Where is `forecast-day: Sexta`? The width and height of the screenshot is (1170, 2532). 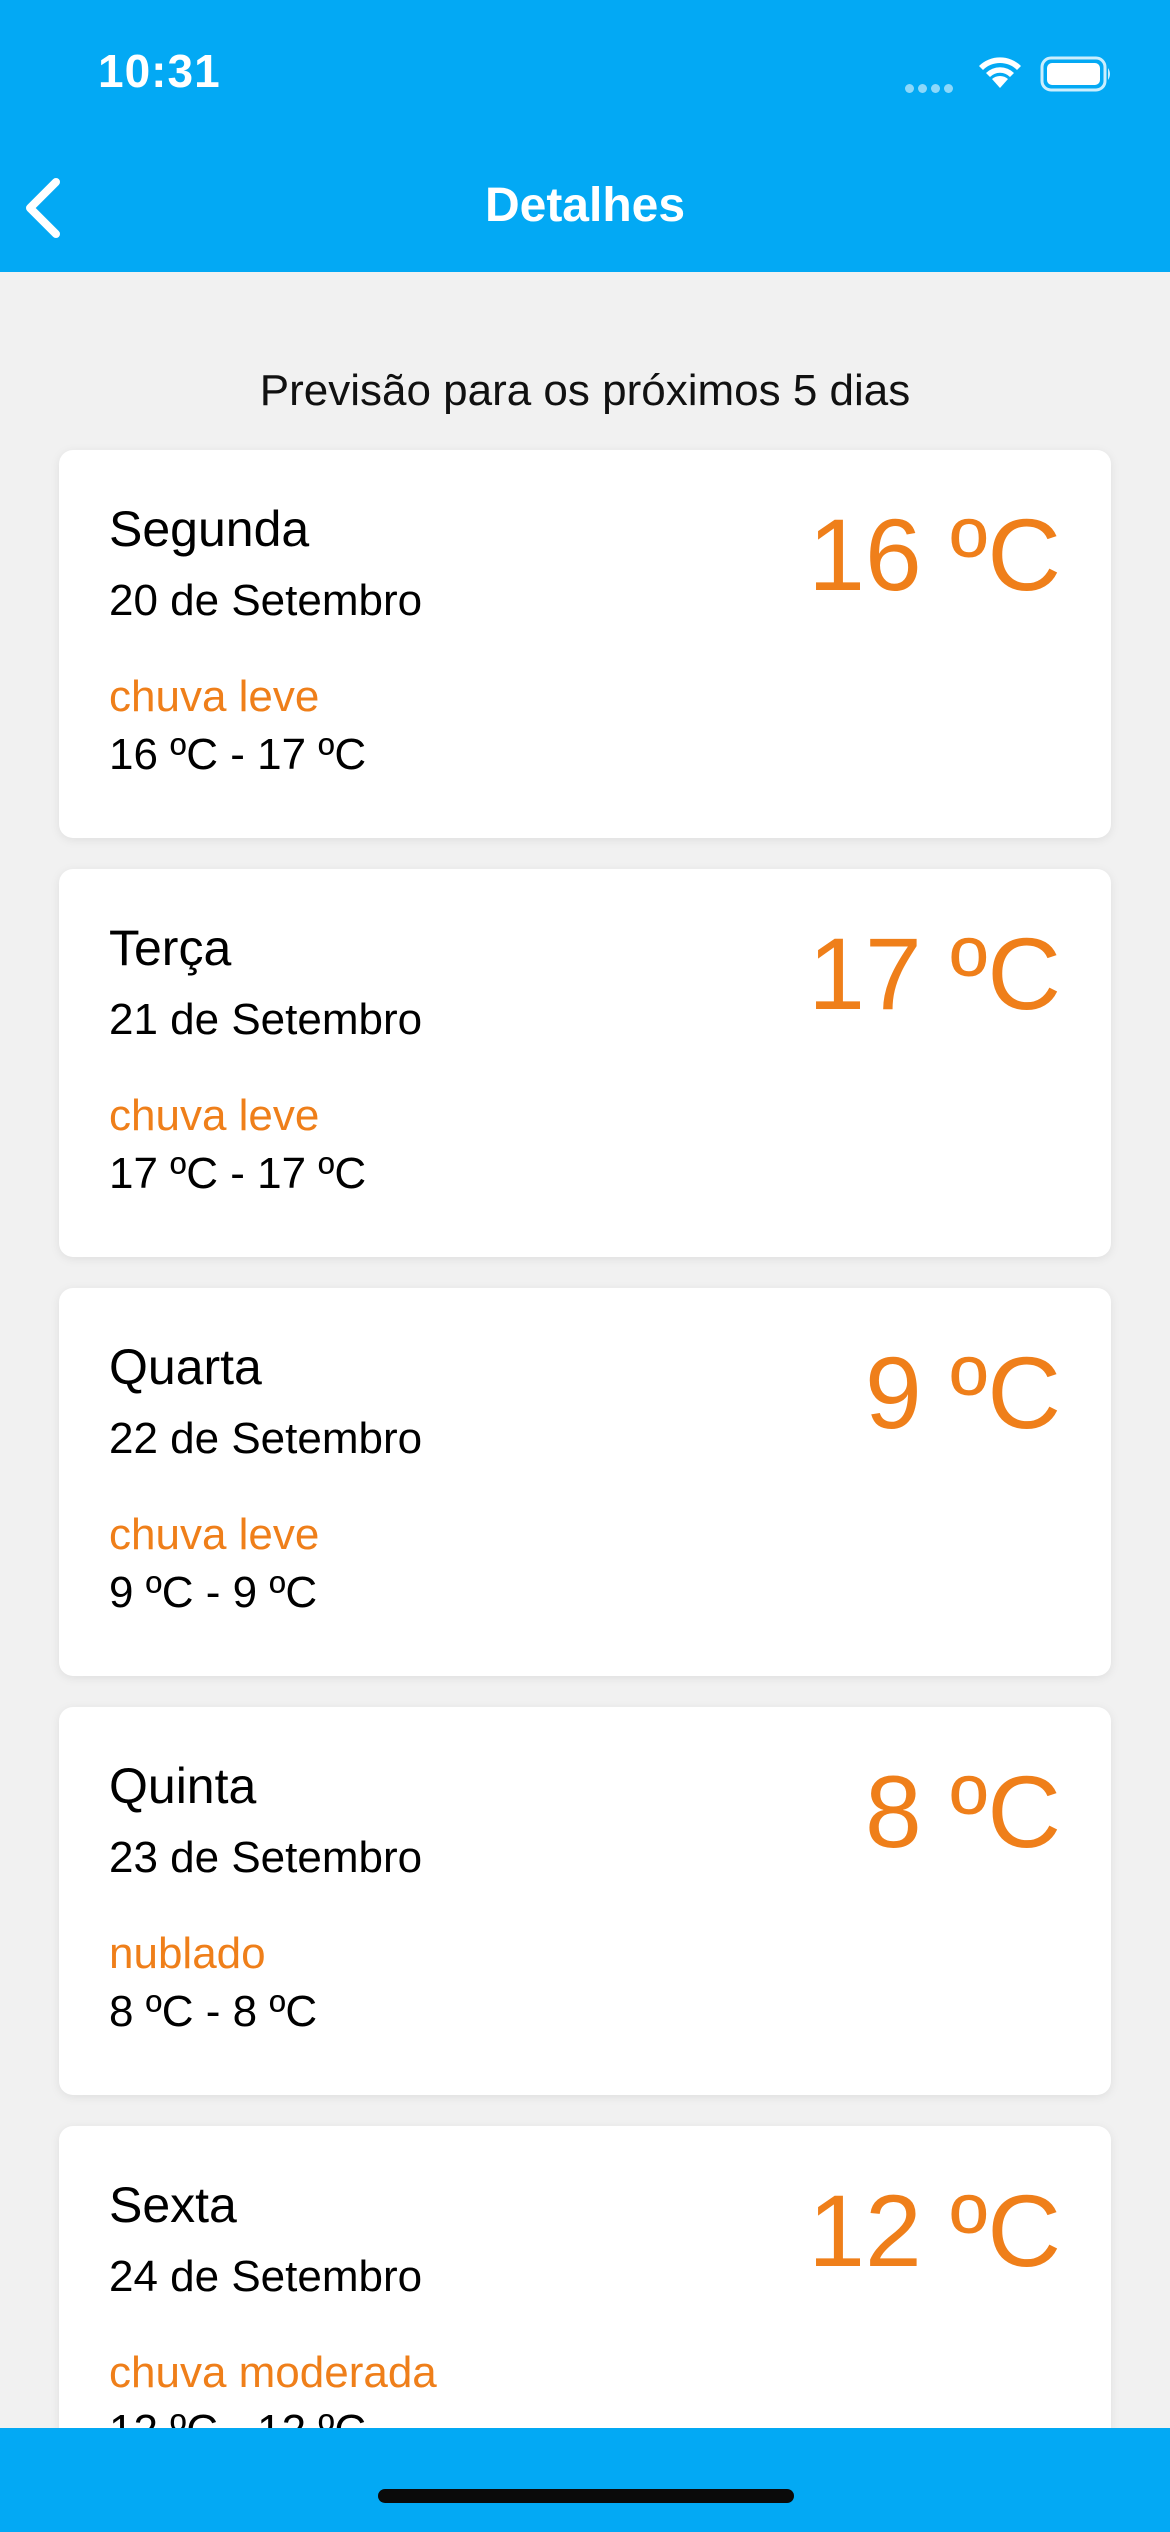
forecast-day: Sexta is located at coordinates (173, 2205).